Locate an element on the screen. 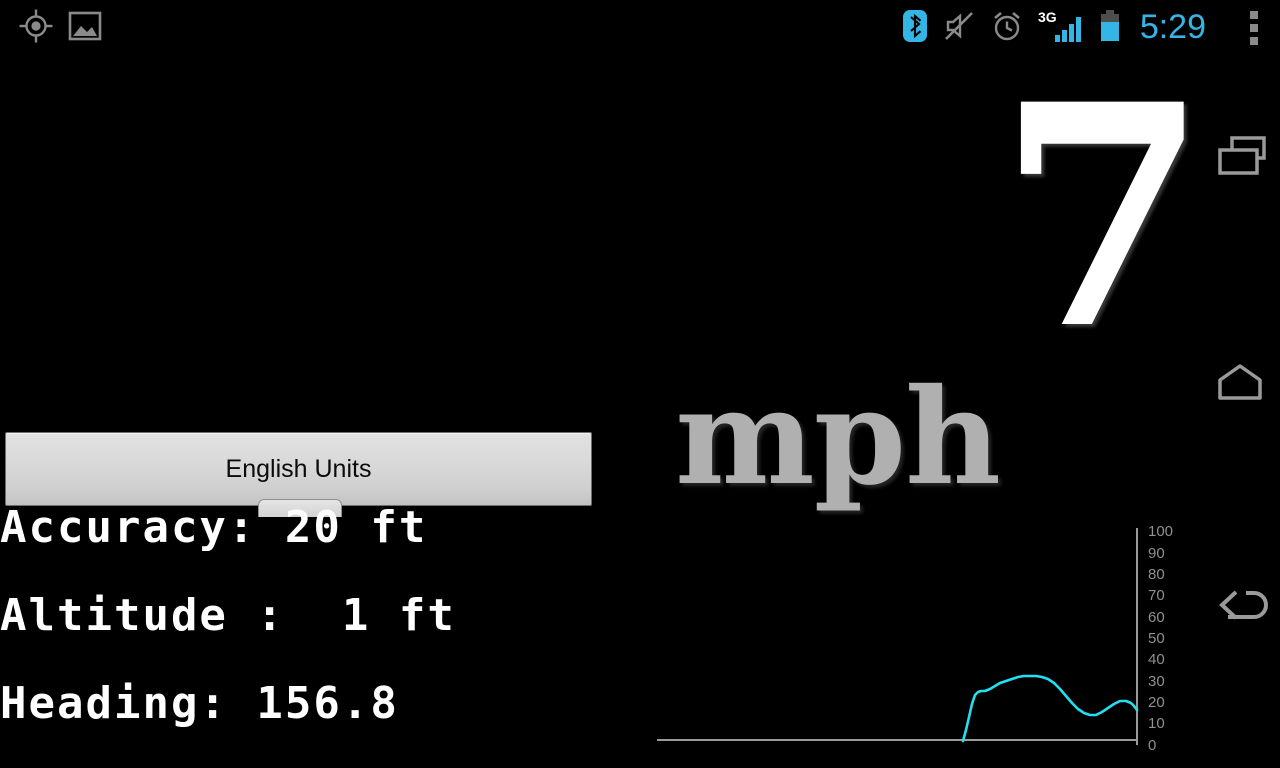 The width and height of the screenshot is (1280, 768). heading-readout: Heading: 156.8 is located at coordinates (199, 703).